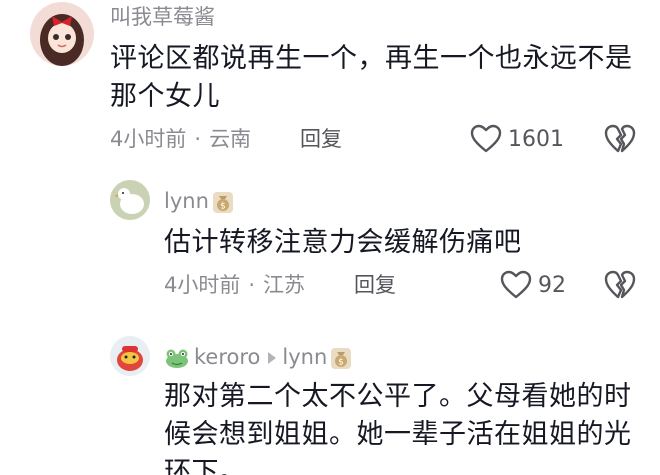 This screenshot has height=475, width=660. Describe the element at coordinates (162, 17) in the screenshot. I see `comment-username: 叫我草莓酱` at that location.